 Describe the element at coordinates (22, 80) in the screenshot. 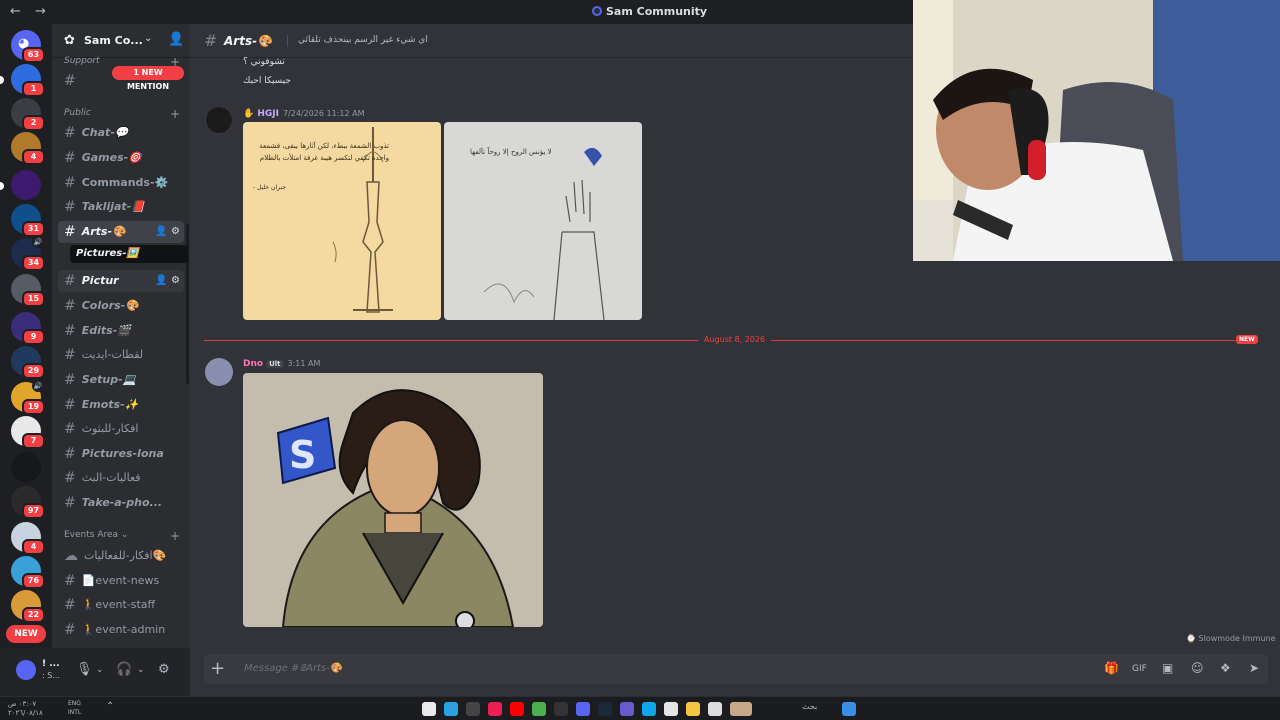

I see `server-icon: 1` at that location.